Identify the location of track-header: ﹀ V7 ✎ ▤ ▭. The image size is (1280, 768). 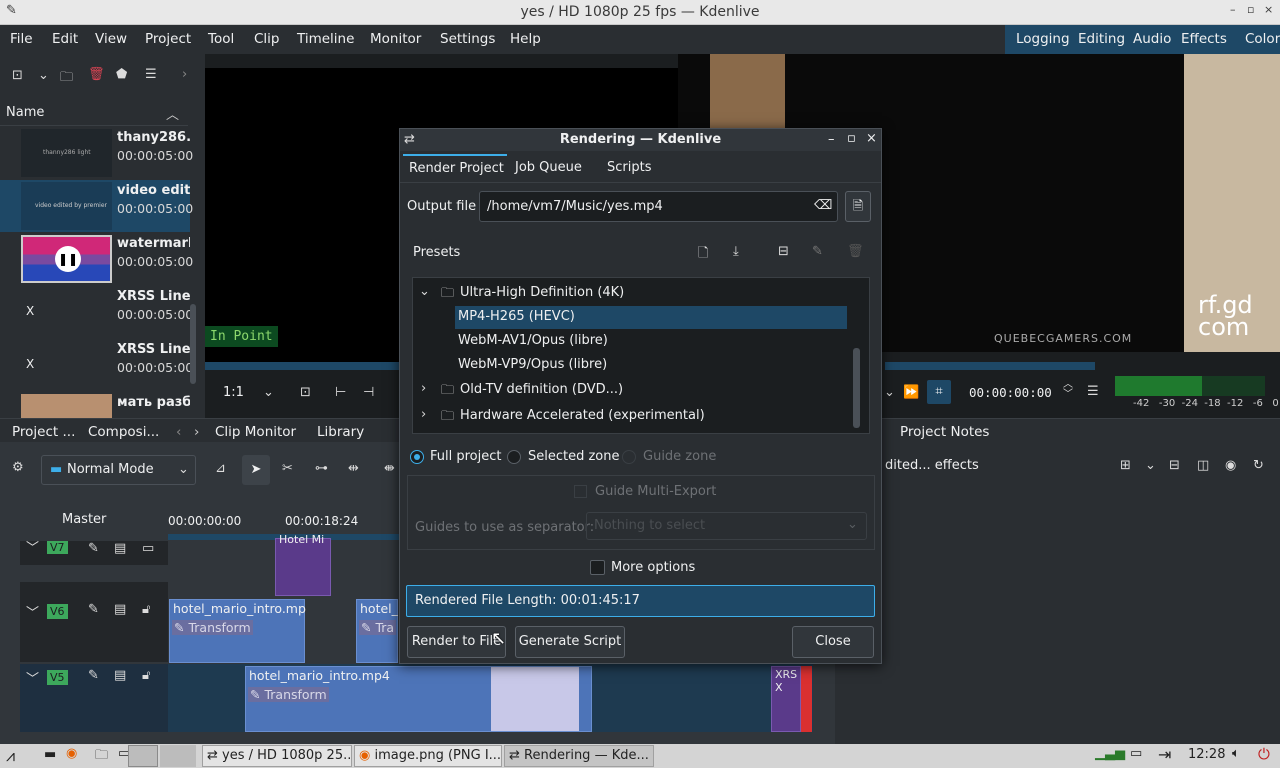
(94, 553).